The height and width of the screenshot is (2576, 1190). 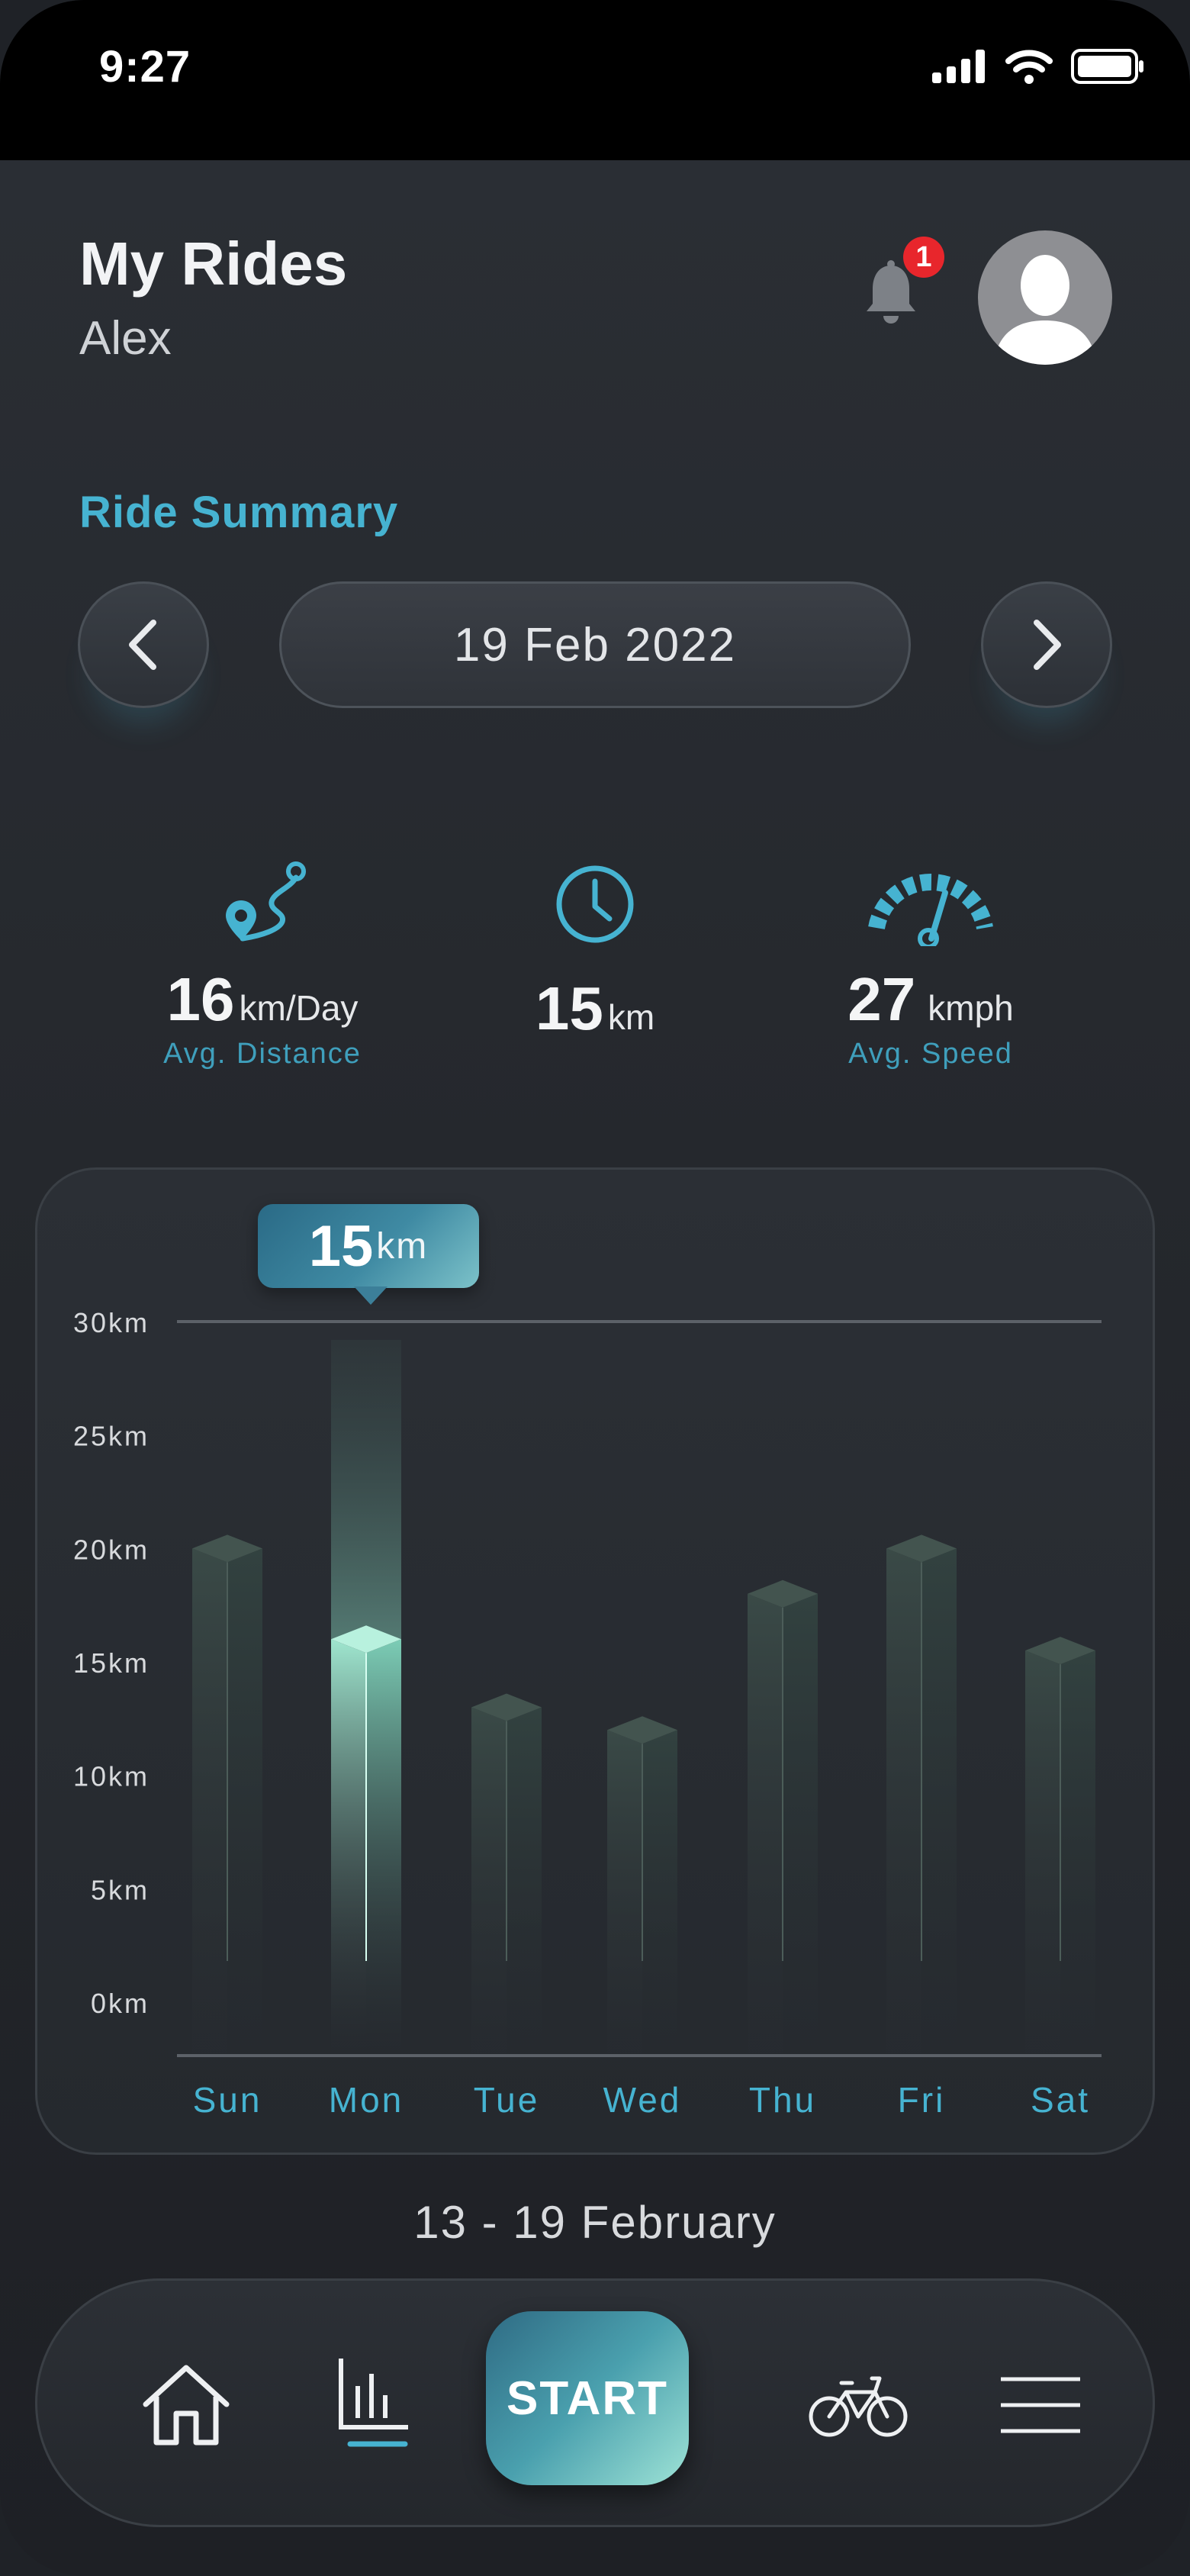 I want to click on menu-icon, so click(x=1040, y=2405).